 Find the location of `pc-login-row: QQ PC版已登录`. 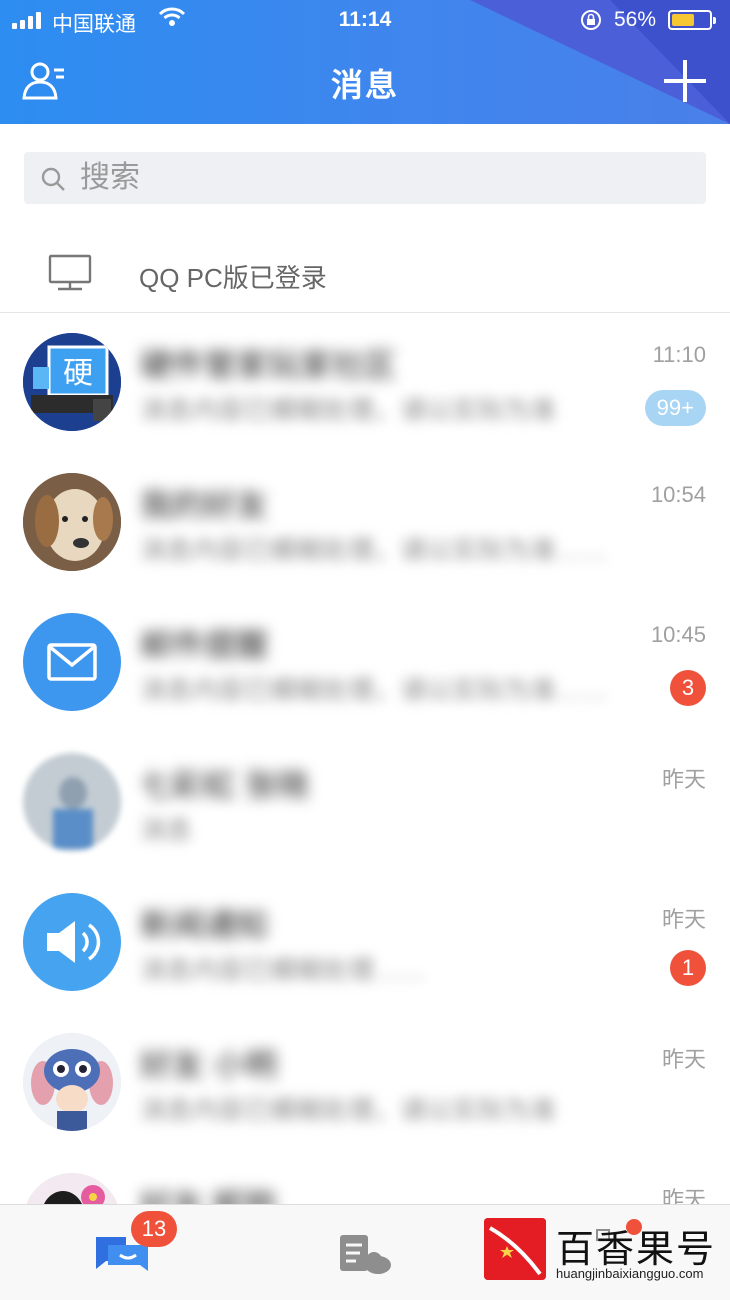

pc-login-row: QQ PC版已登录 is located at coordinates (365, 274).